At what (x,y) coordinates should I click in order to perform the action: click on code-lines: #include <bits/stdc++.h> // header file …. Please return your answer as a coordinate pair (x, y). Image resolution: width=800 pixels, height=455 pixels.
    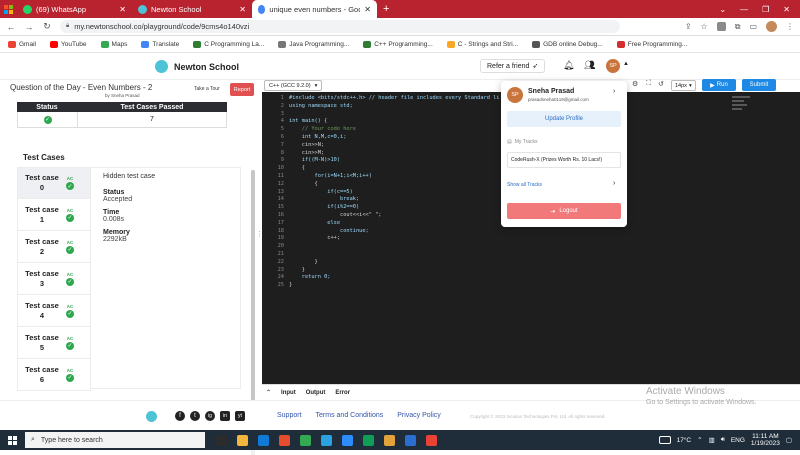
    Looking at the image, I should click on (394, 191).